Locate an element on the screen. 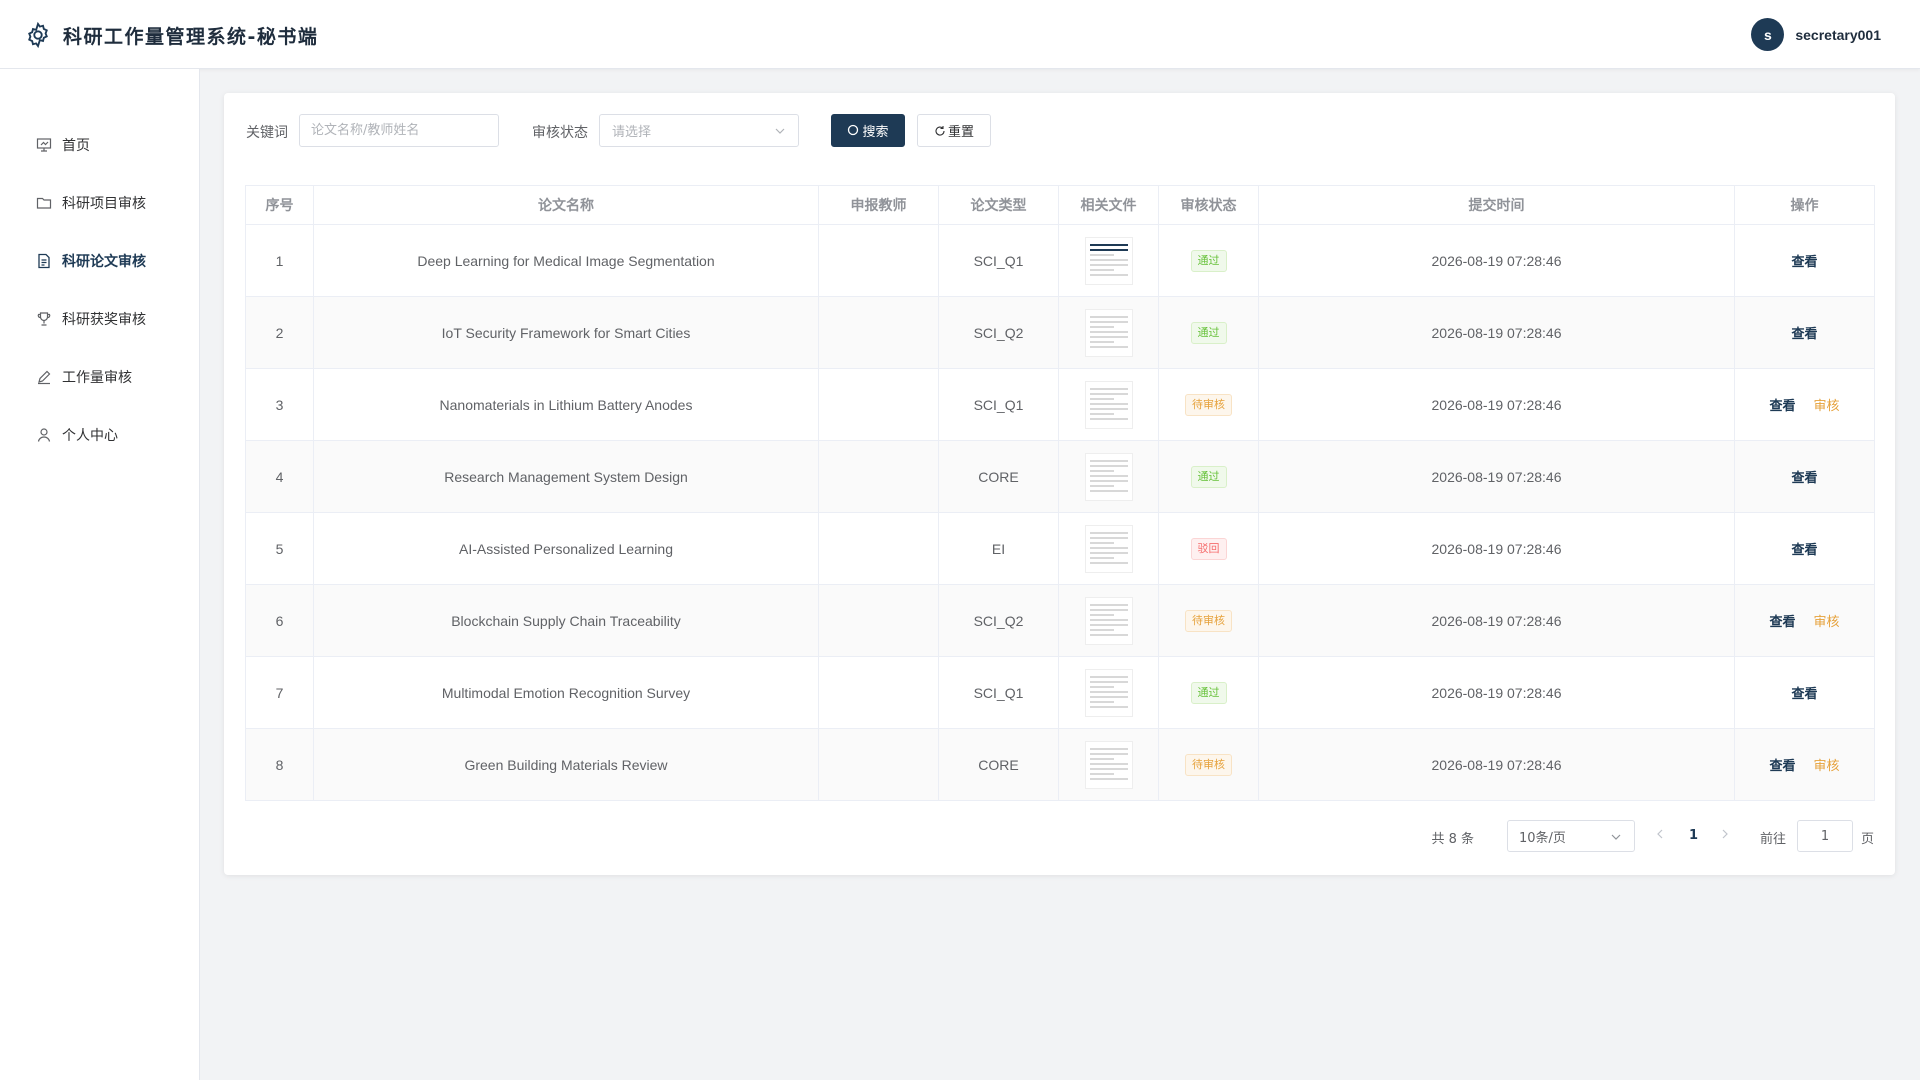 The image size is (1920, 1080). user-icon is located at coordinates (43, 435).